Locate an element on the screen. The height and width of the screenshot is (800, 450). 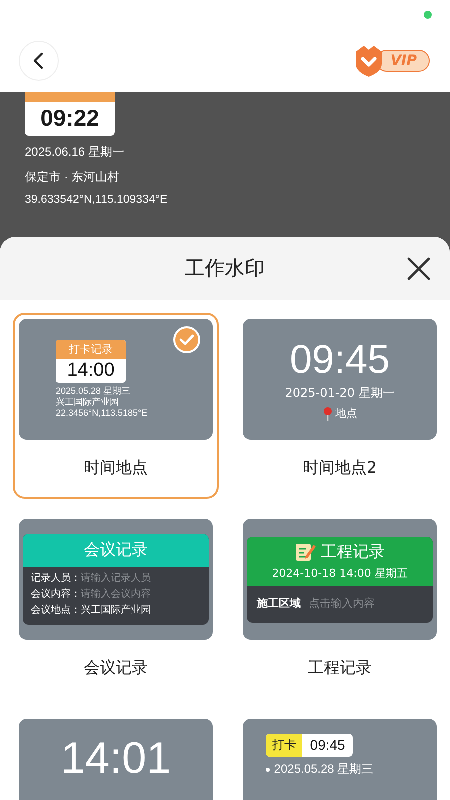
time-text: 14:00 is located at coordinates (91, 371).